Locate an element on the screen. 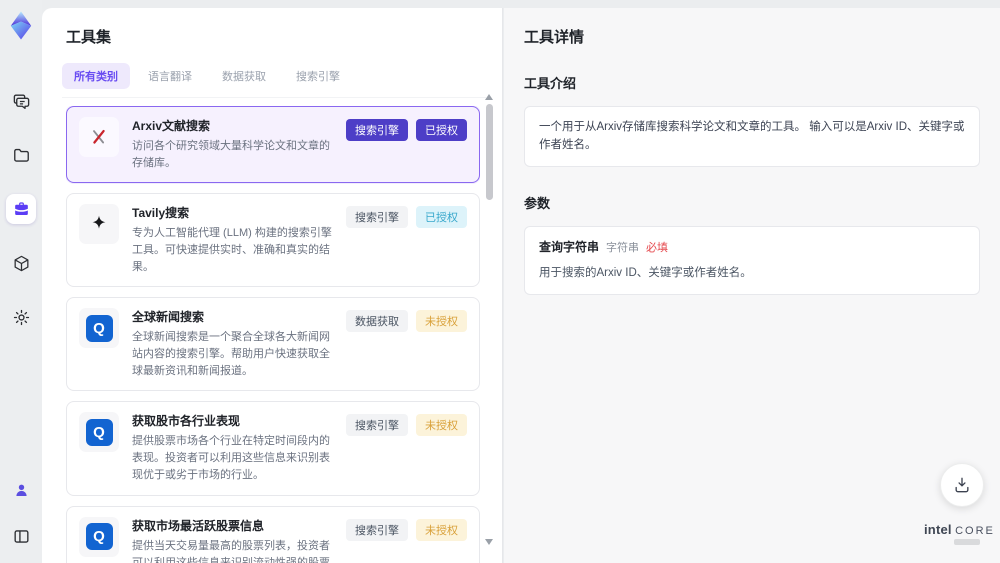  package-icon is located at coordinates (21, 263).